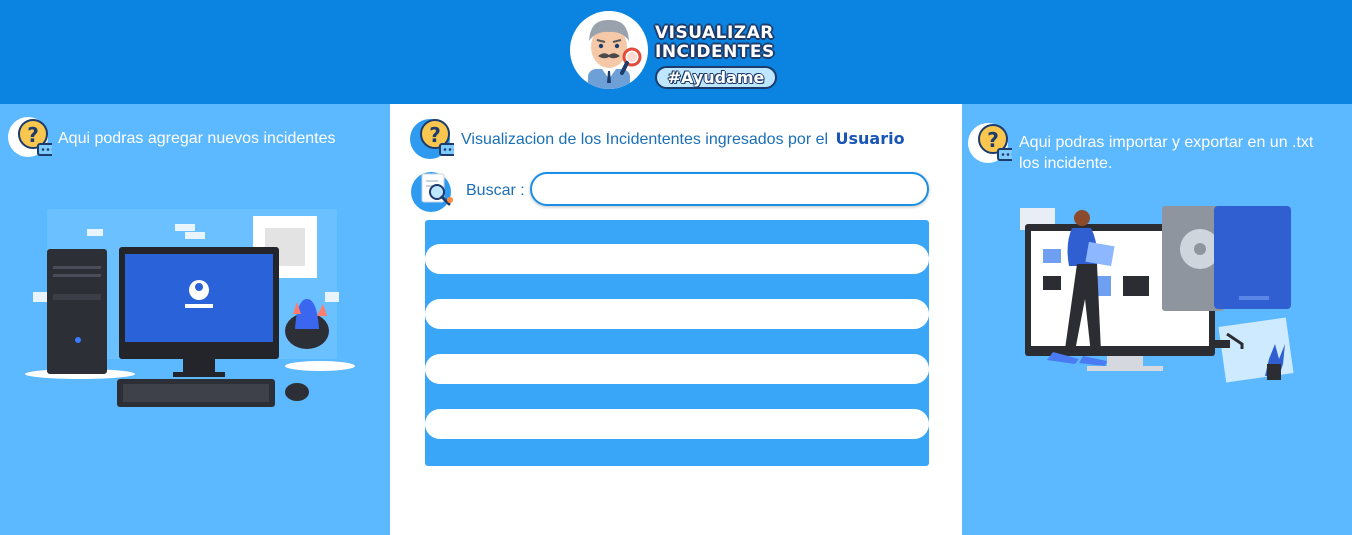 The image size is (1352, 535). I want to click on file-transfer-illustration, so click(1157, 294).